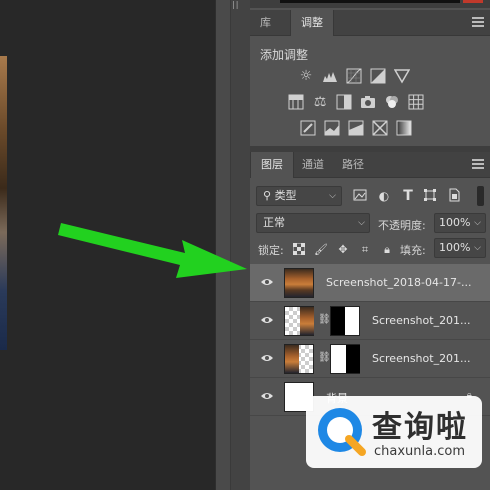 The image size is (490, 490). I want to click on watermark-logo-icon, so click(342, 432).